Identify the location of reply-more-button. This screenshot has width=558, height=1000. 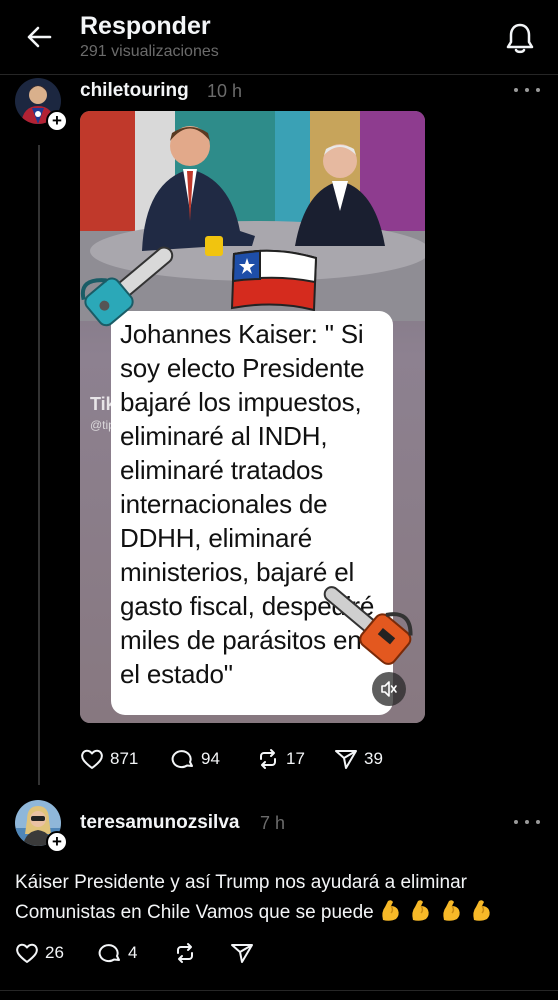
(527, 822).